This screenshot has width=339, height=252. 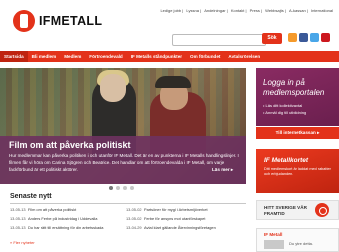 I want to click on twitter-icon, so click(x=314, y=37).